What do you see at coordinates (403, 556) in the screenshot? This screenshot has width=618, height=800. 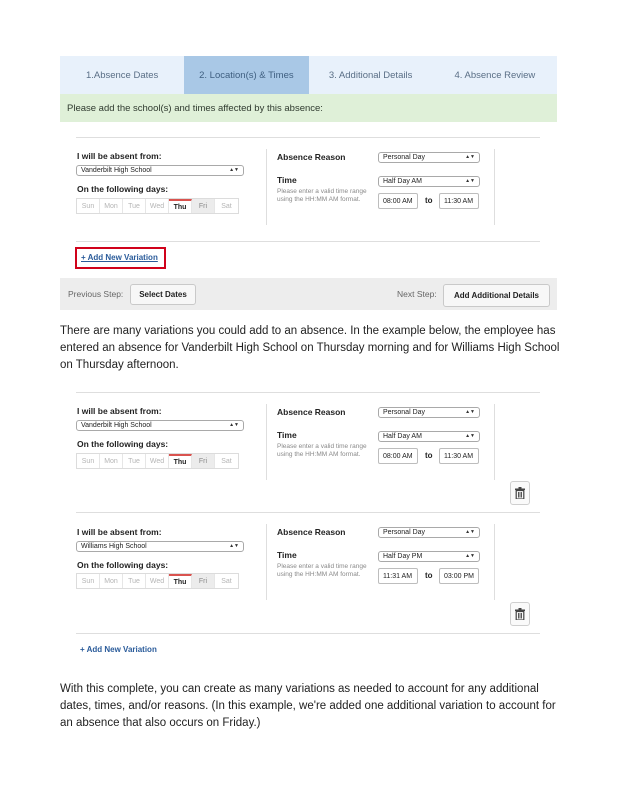 I see `time-value: Half Day PM` at bounding box center [403, 556].